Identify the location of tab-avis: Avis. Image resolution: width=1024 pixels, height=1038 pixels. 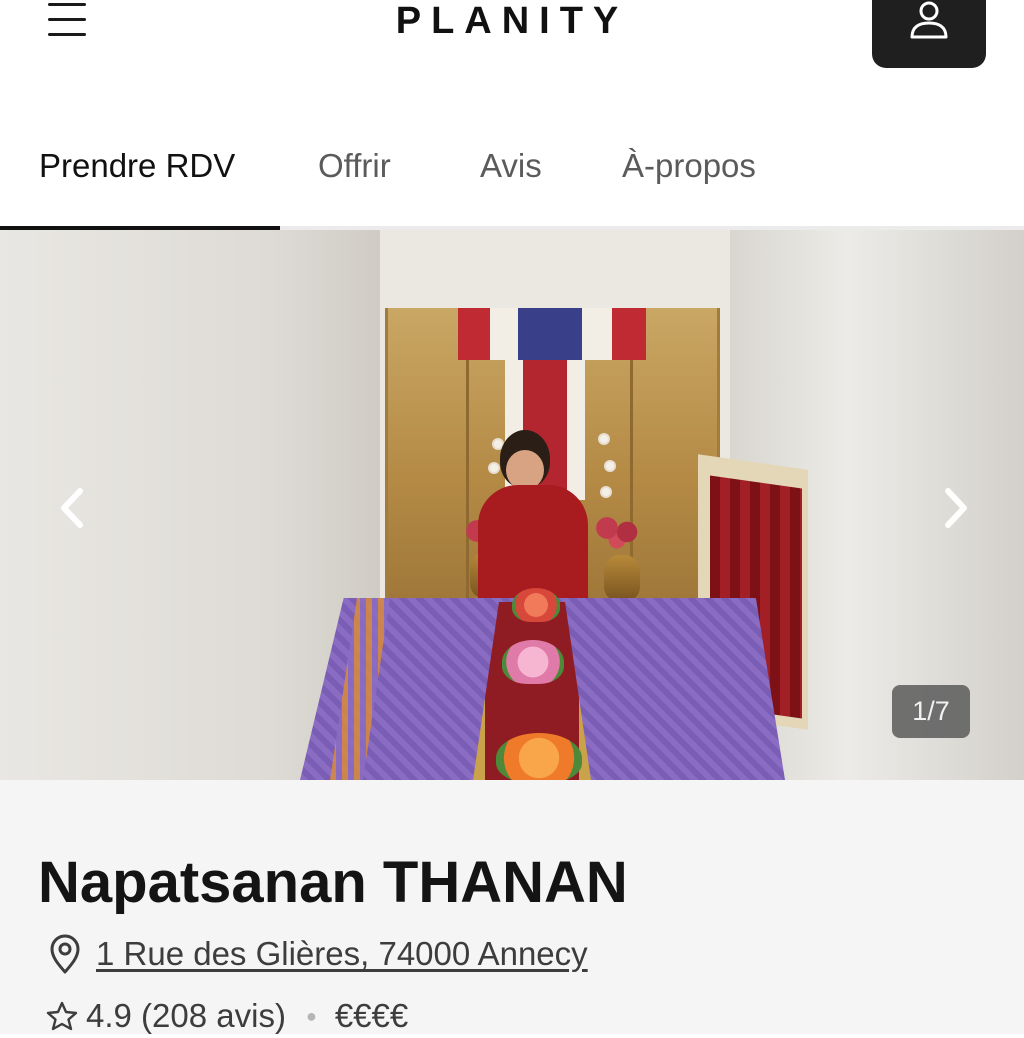
(511, 166).